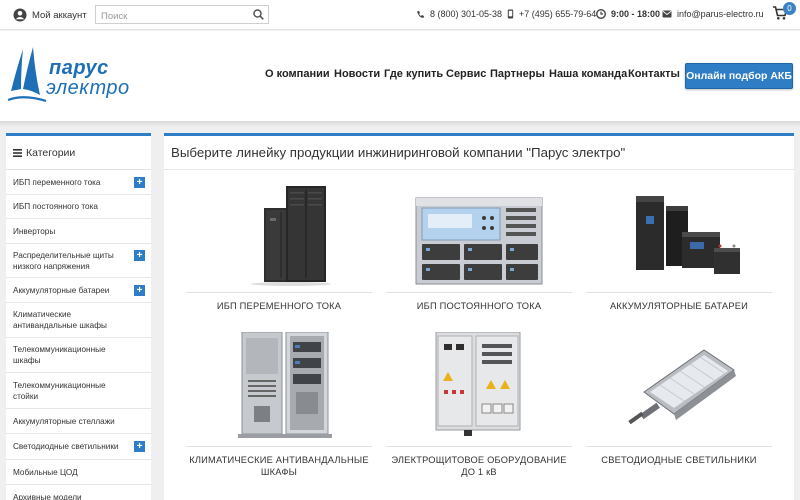  I want to click on sidebar-item-batteries: Аккумуляторные батареи +, so click(78, 290).